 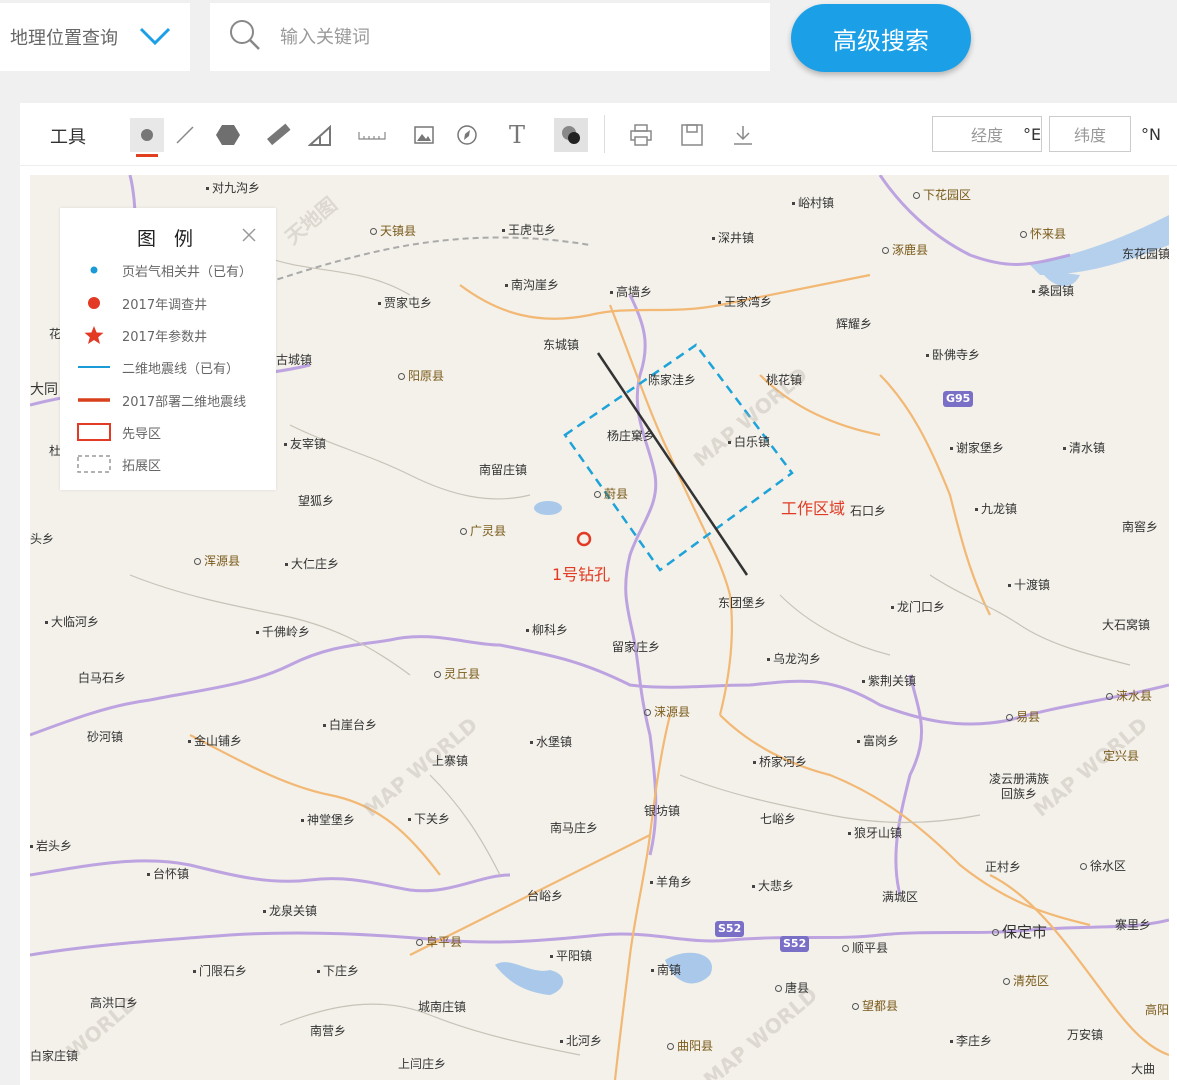 What do you see at coordinates (283, 631) in the screenshot?
I see `place-label: 千佛岭乡` at bounding box center [283, 631].